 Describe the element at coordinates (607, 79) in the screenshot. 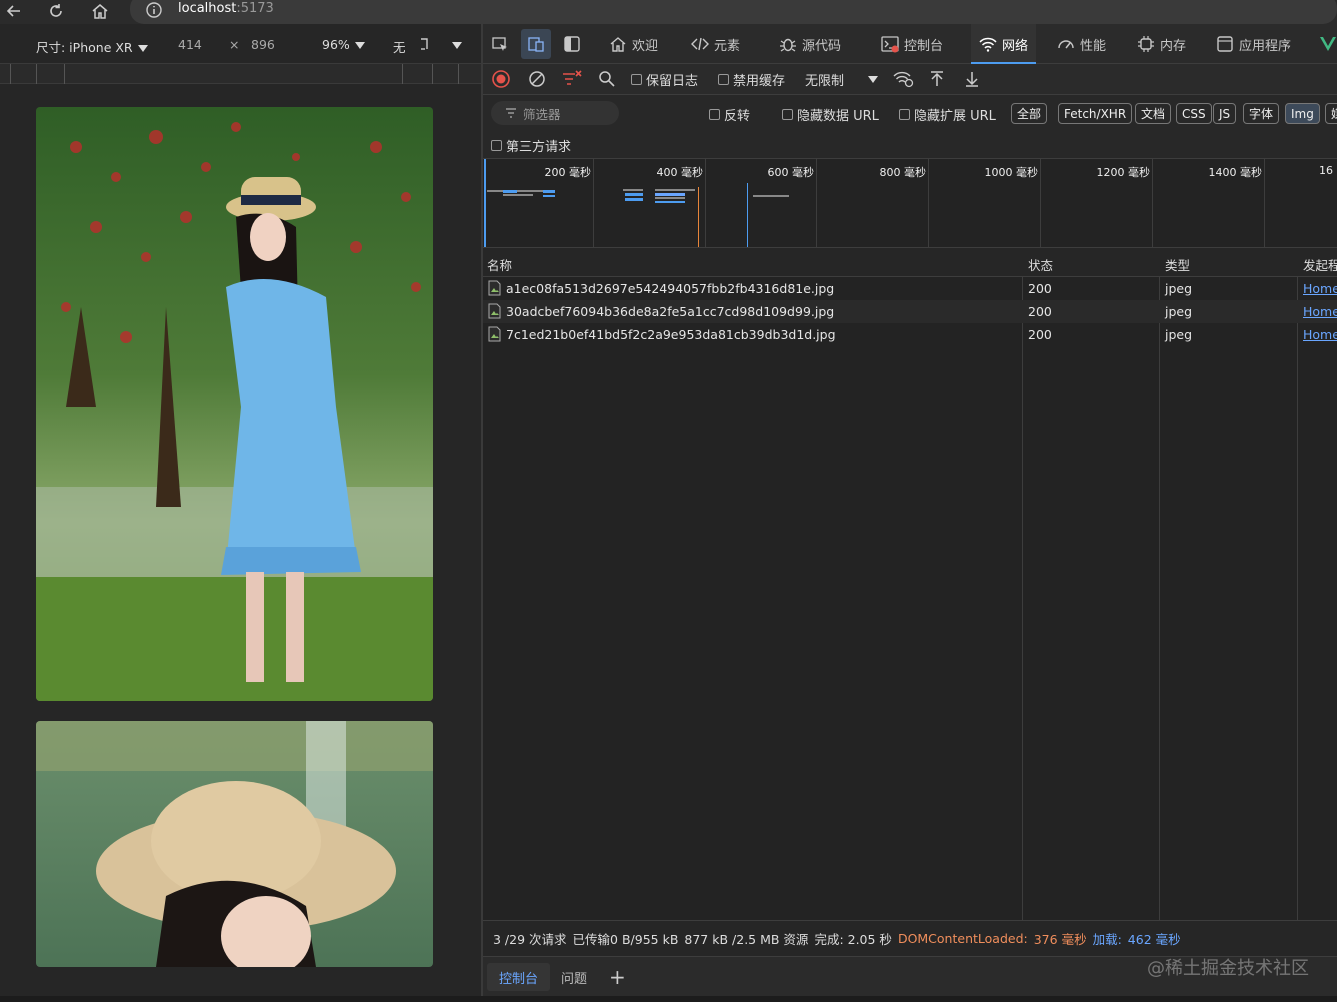

I see `search-icon` at that location.